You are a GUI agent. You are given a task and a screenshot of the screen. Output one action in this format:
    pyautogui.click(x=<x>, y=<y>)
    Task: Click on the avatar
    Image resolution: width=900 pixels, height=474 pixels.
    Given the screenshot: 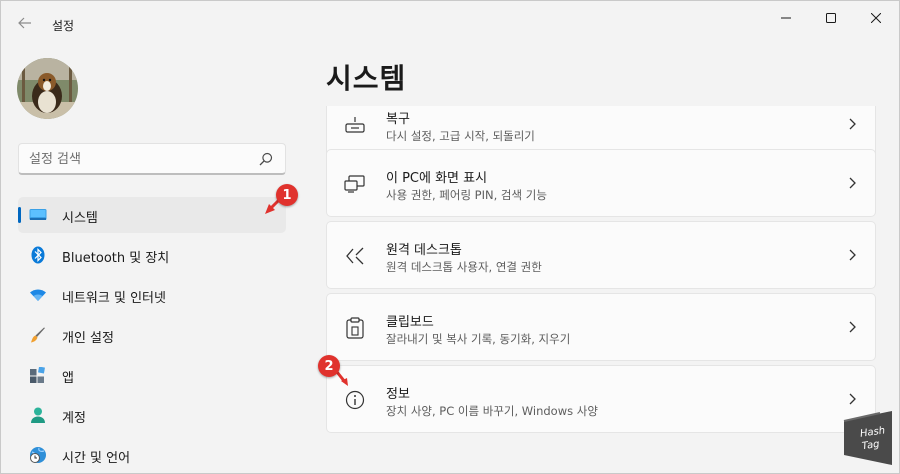 What is the action you would take?
    pyautogui.click(x=47, y=88)
    